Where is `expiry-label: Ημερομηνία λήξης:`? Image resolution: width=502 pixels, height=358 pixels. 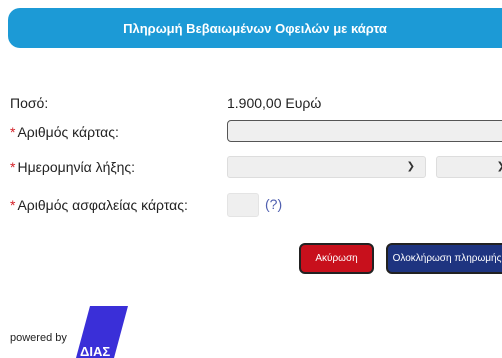
expiry-label: Ημερομηνία λήξης: is located at coordinates (76, 167).